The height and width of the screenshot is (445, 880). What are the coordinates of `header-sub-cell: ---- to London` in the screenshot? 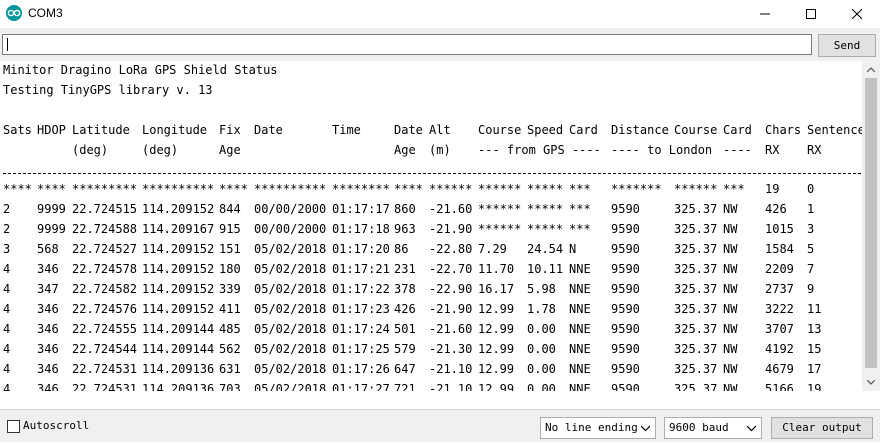 It's located at (662, 150).